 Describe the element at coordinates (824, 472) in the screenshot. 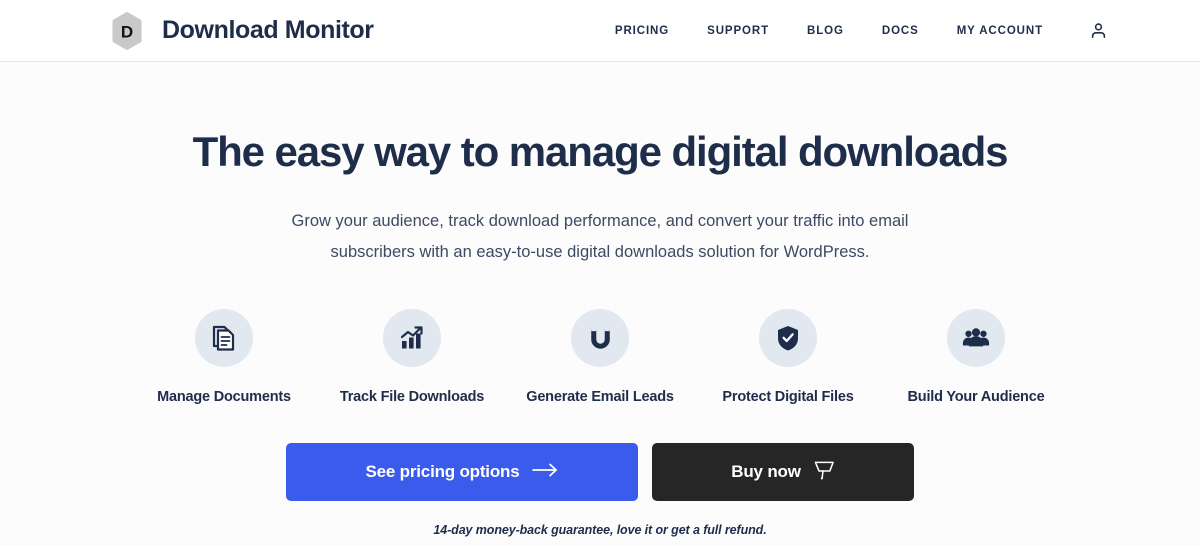

I see `shopping-cart-icon` at that location.